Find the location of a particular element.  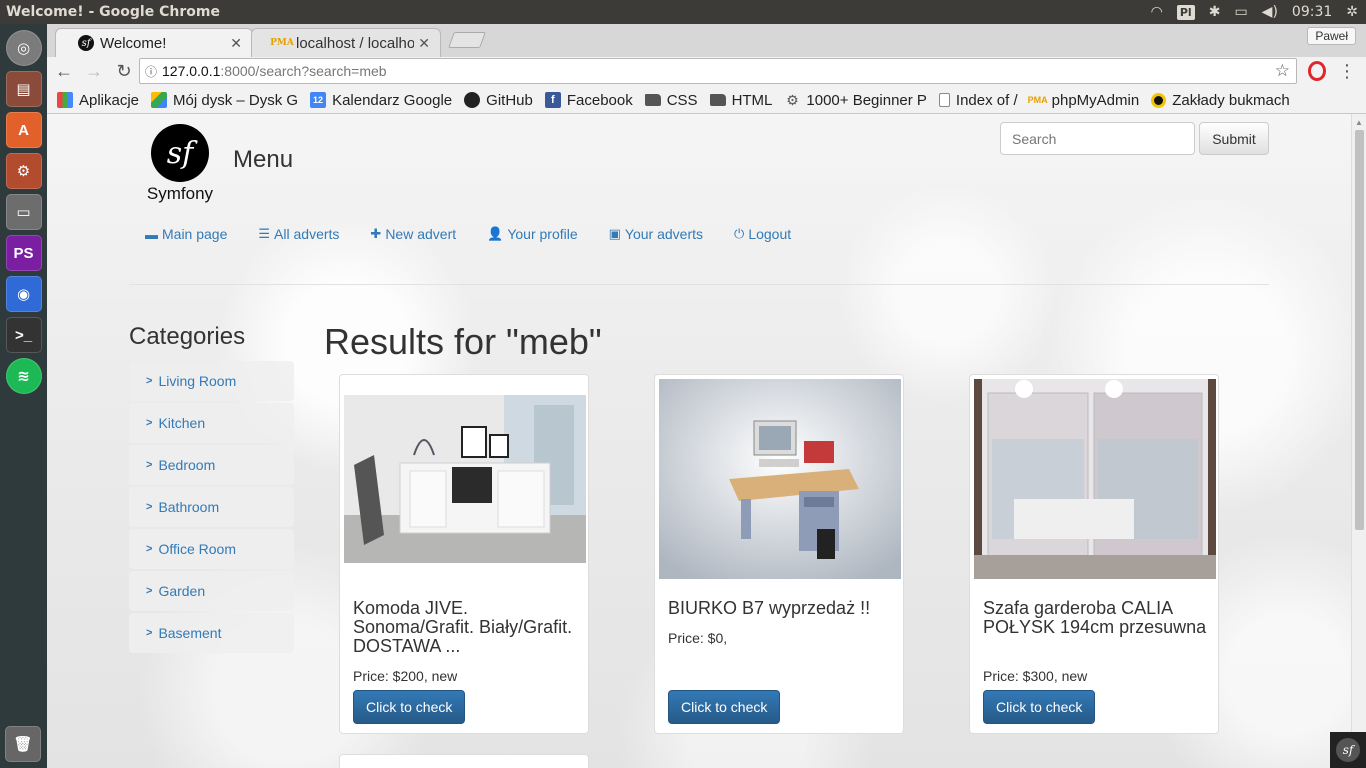

symfony-logo: sf Symfony is located at coordinates (180, 164).